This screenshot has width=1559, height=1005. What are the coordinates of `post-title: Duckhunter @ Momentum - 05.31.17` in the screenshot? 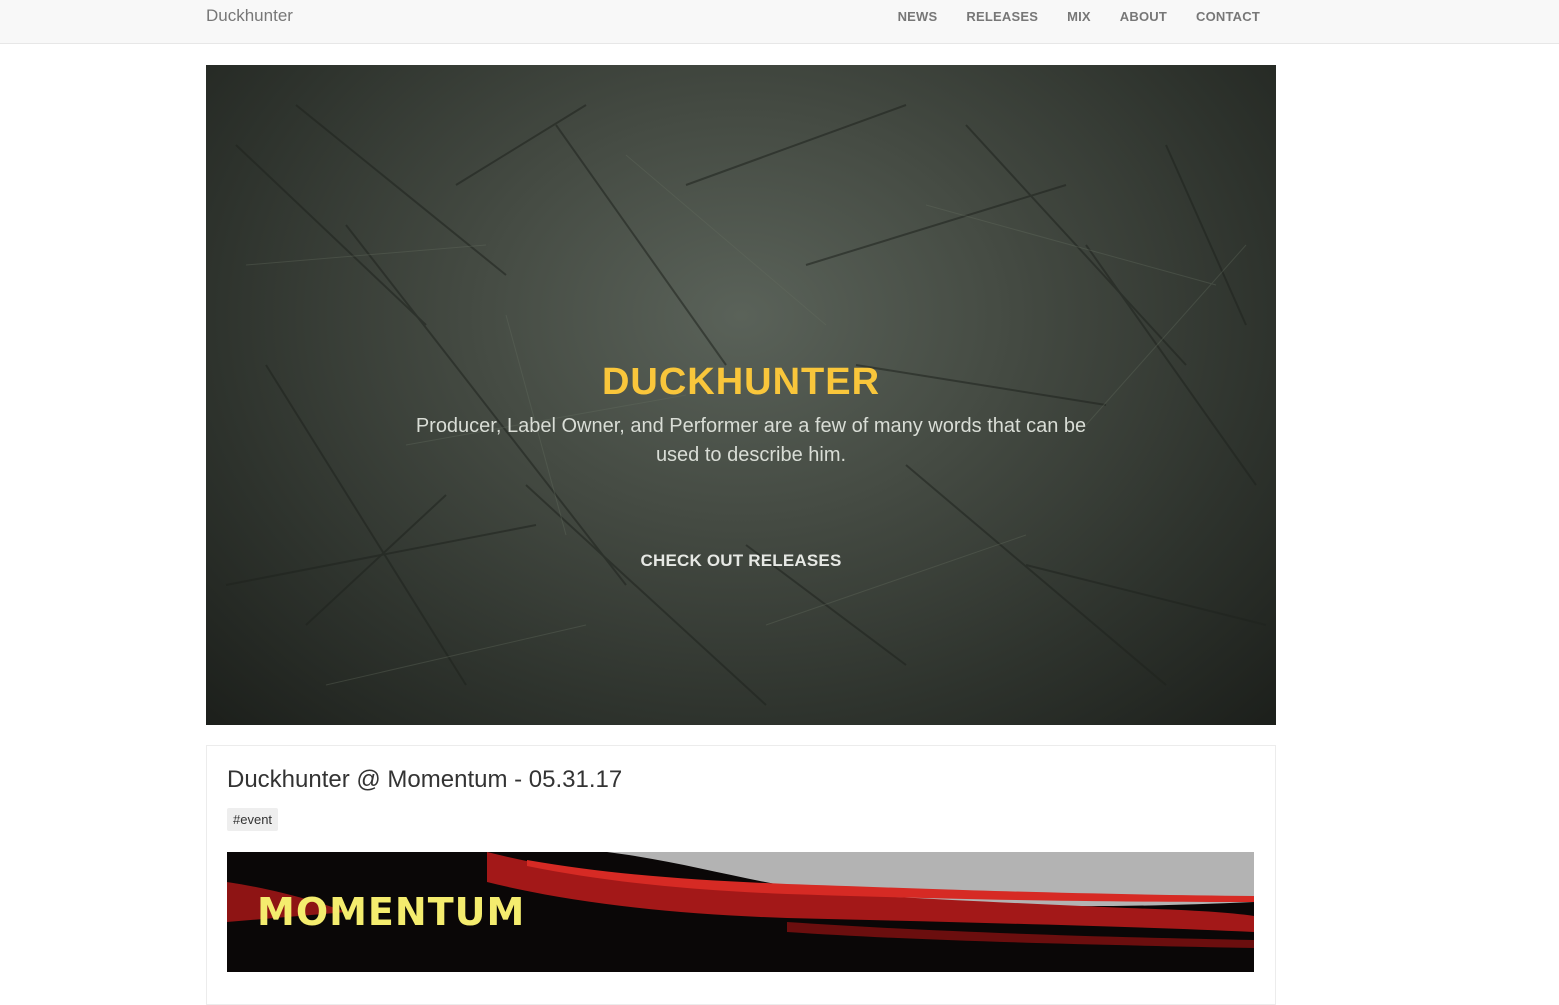 It's located at (424, 780).